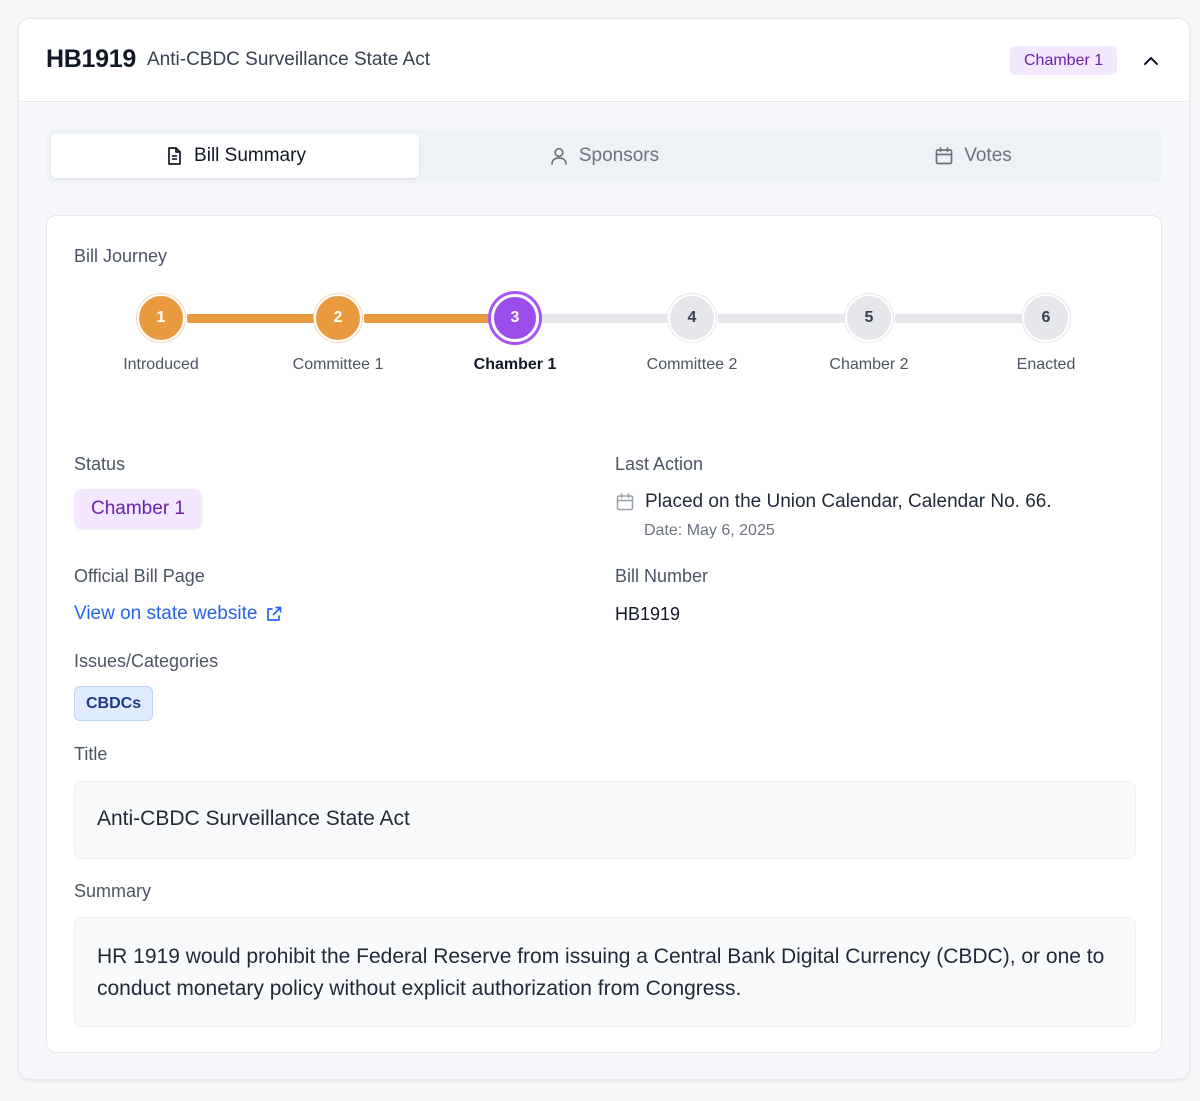  Describe the element at coordinates (515, 318) in the screenshot. I see `journey-step-3: 3` at that location.